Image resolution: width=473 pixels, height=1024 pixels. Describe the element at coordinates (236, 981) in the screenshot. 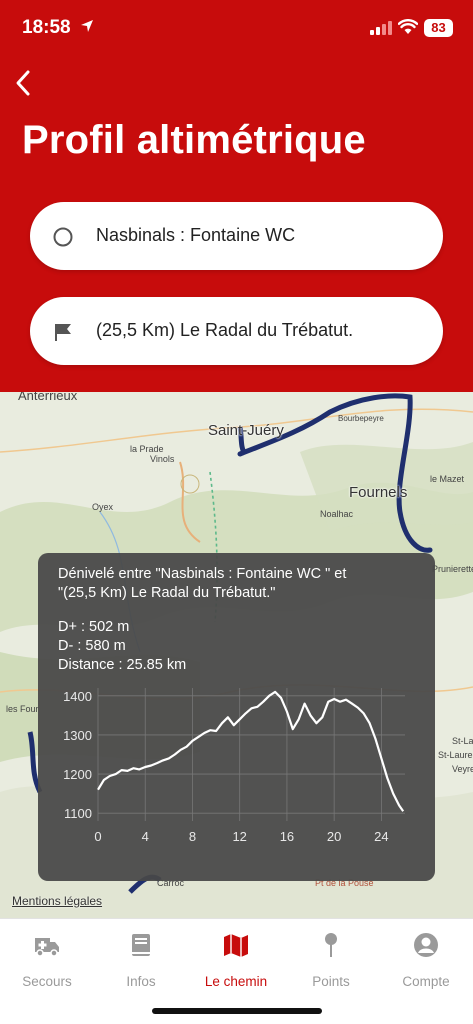

I see `tab-label: Le chemin` at that location.